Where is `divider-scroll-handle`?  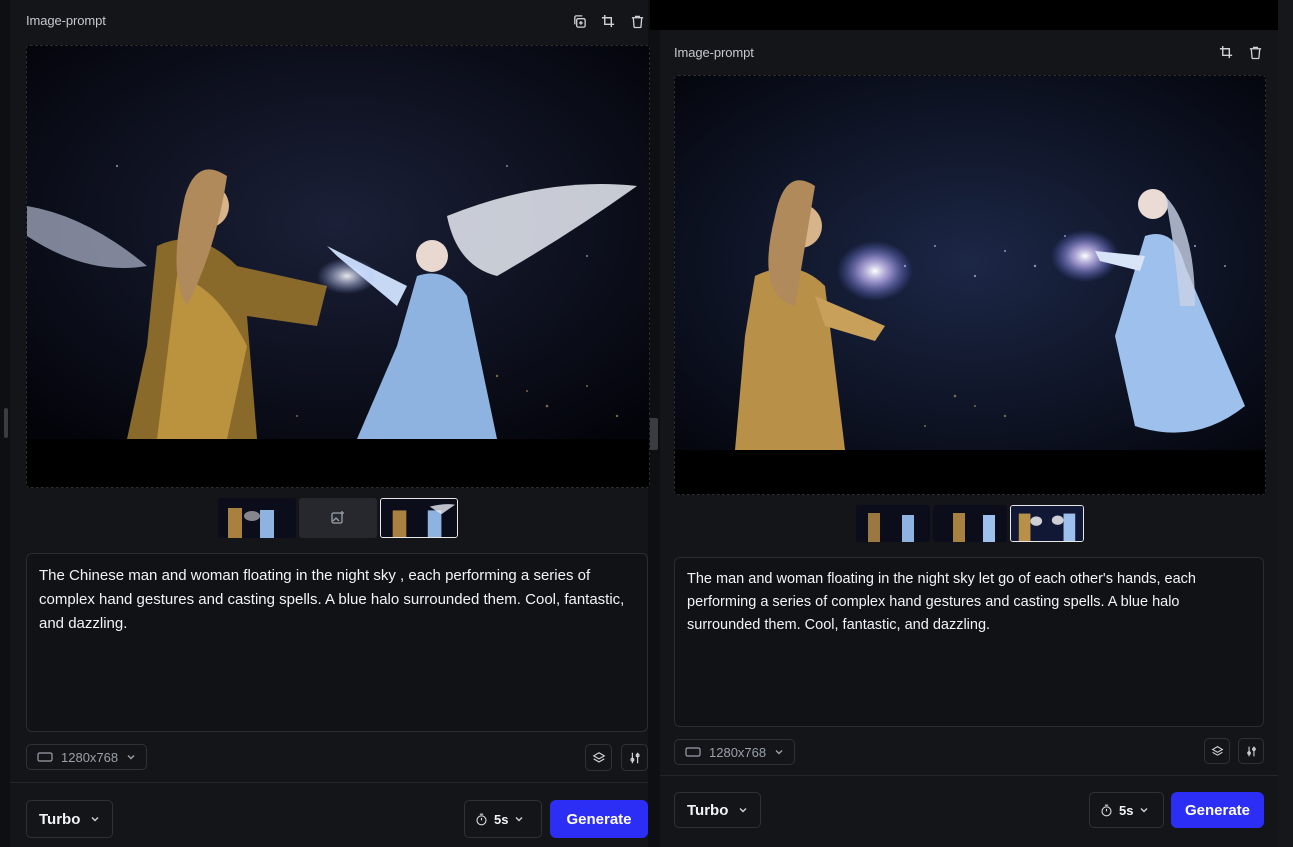
divider-scroll-handle is located at coordinates (653, 434).